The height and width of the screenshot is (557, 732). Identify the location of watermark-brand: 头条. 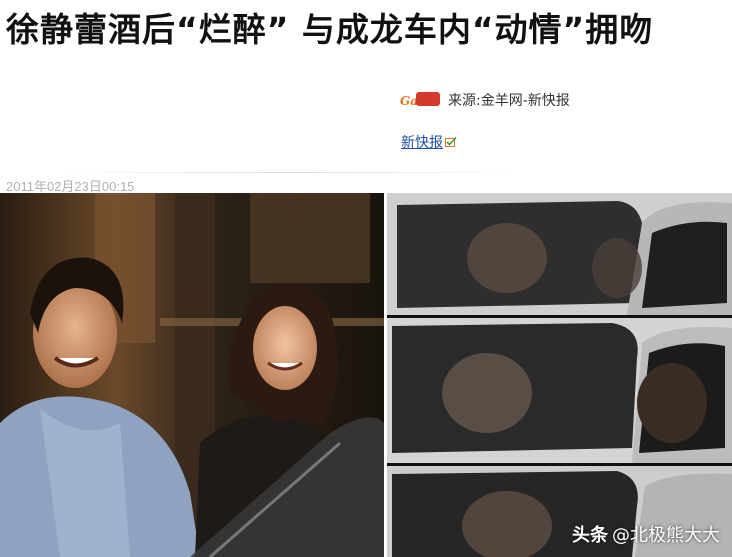
(590, 535).